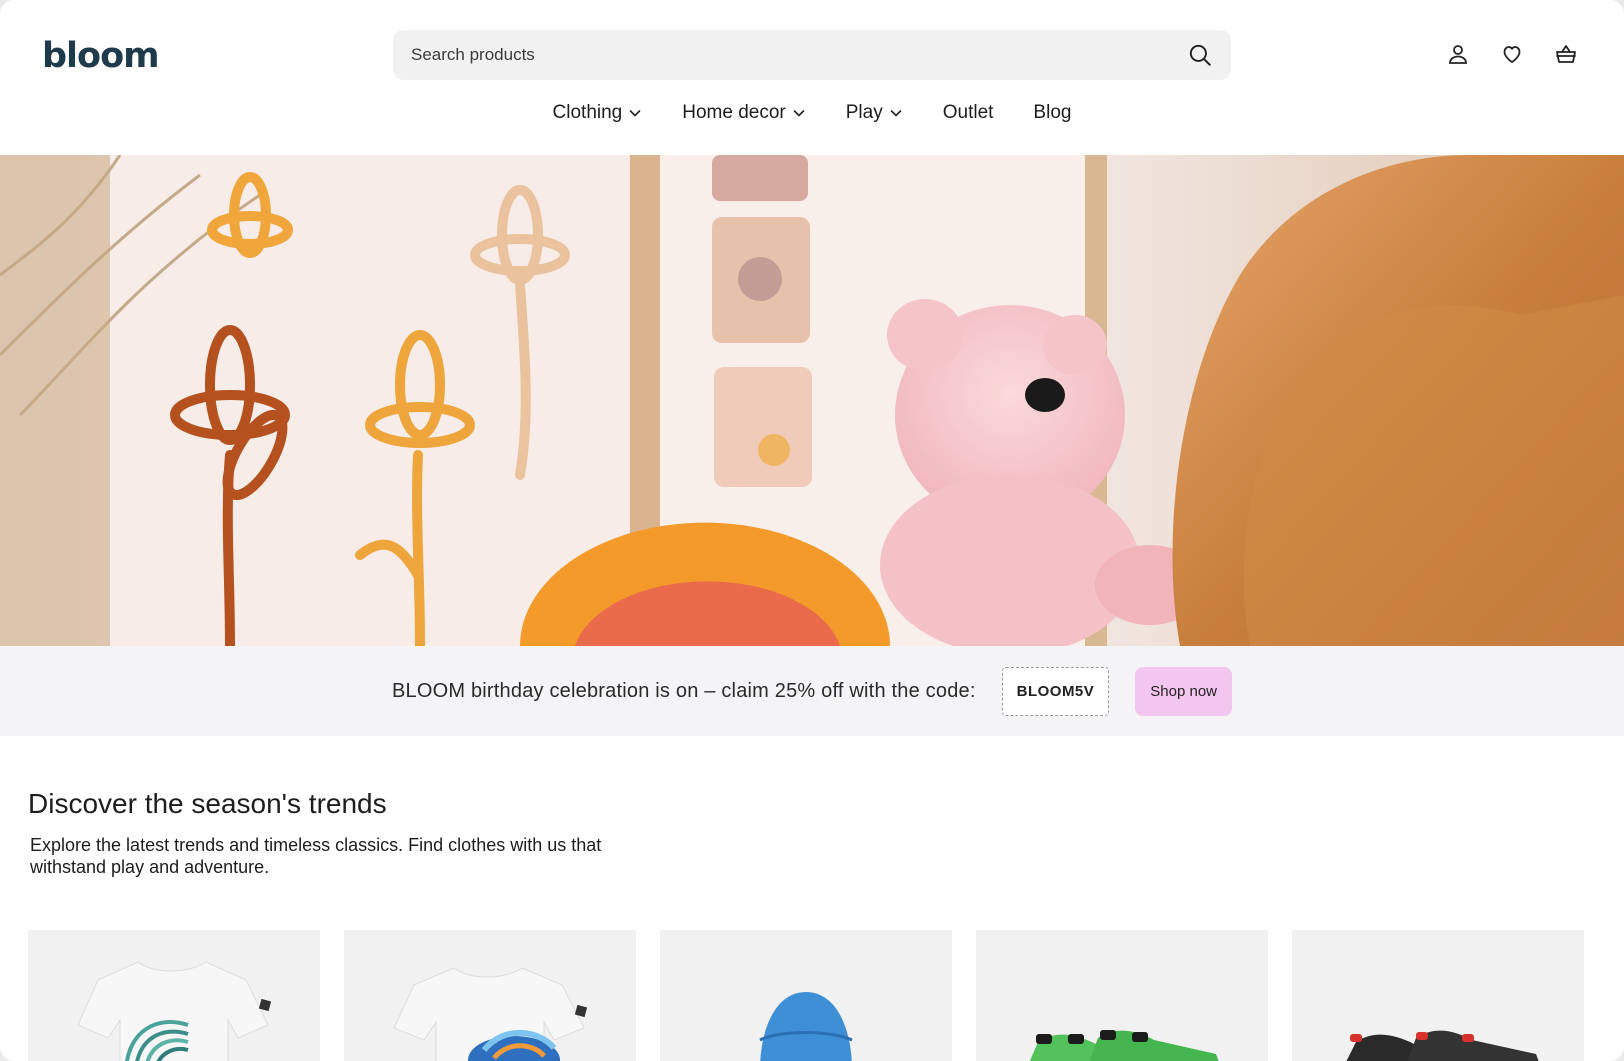  Describe the element at coordinates (734, 112) in the screenshot. I see `nav-item-label: Home decor` at that location.